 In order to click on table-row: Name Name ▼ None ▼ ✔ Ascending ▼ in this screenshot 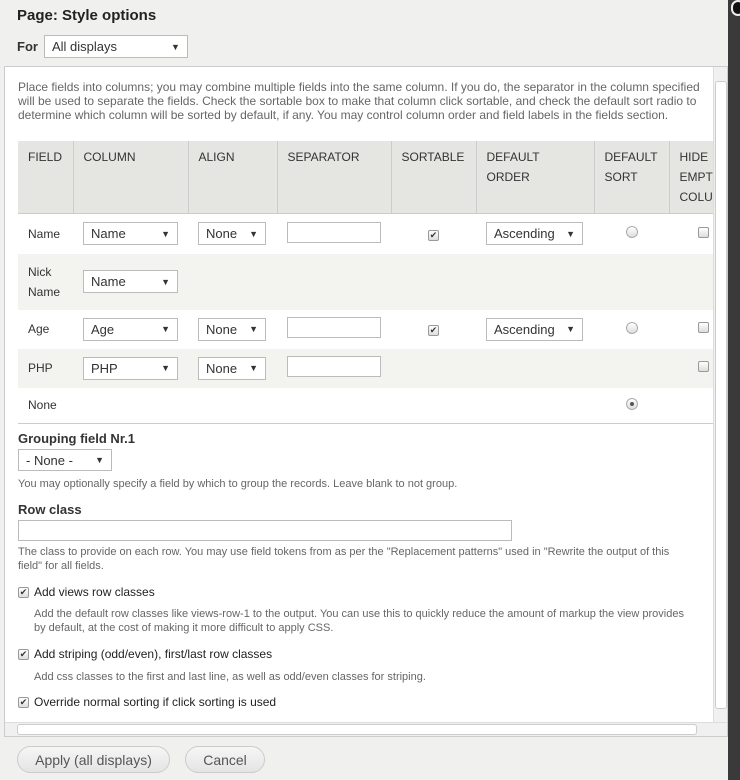, I will do `click(366, 233)`.